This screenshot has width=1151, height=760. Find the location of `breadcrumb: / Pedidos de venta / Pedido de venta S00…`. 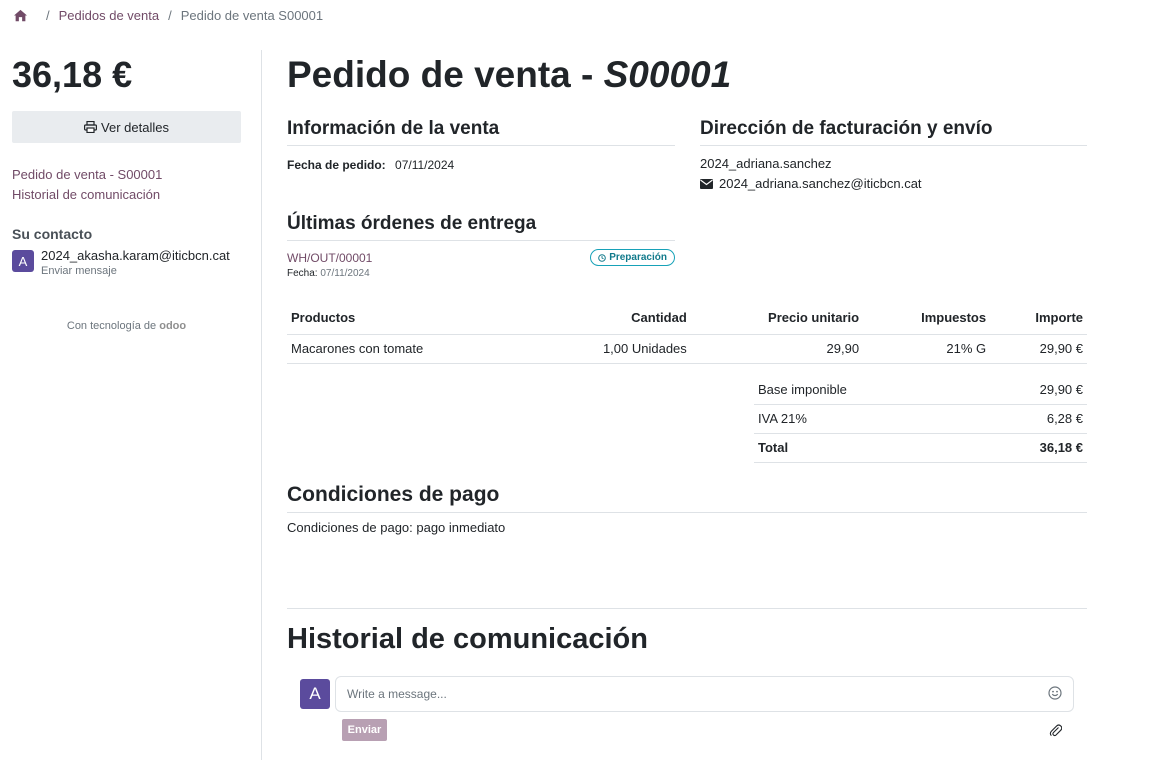

breadcrumb: / Pedidos de venta / Pedido de venta S00… is located at coordinates (168, 15).